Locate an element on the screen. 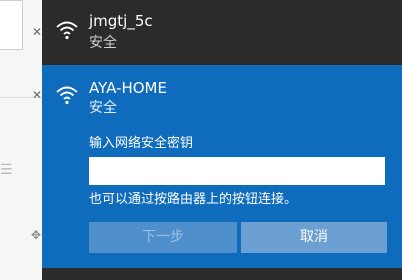 The width and height of the screenshot is (402, 280). flyout-bottom-edge is located at coordinates (222, 274).